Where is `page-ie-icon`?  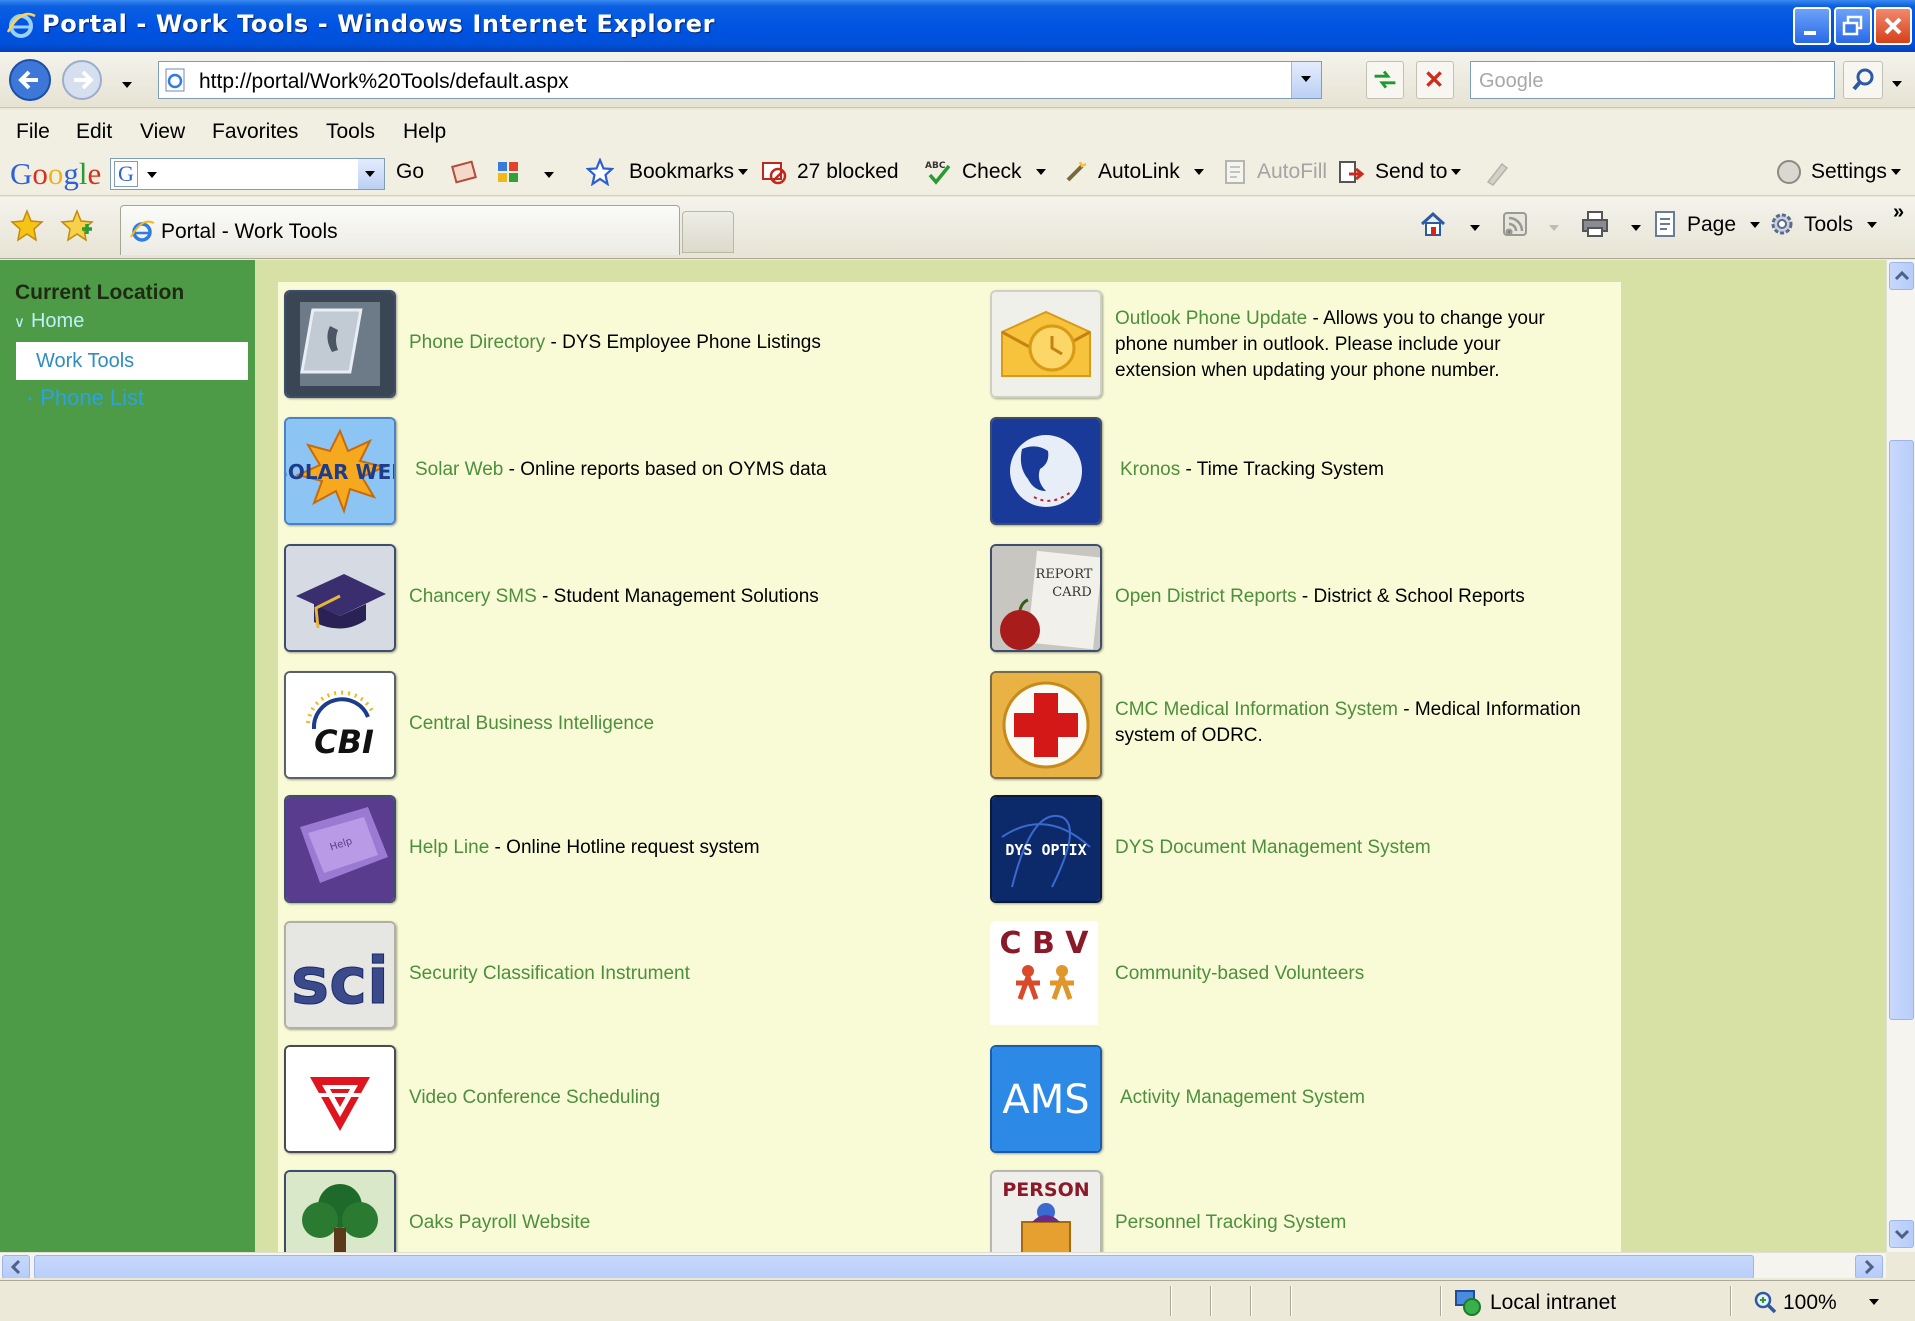
page-ie-icon is located at coordinates (175, 80).